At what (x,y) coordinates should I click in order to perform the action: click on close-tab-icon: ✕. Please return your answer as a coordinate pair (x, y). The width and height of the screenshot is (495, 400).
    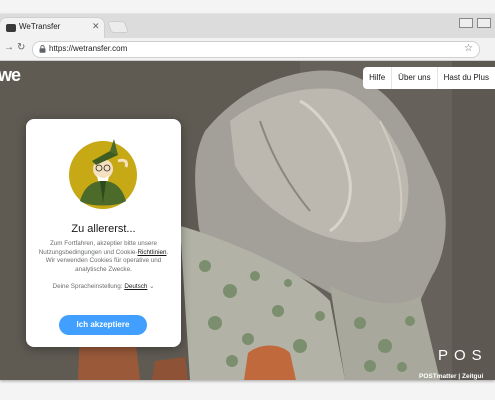
    Looking at the image, I should click on (96, 26).